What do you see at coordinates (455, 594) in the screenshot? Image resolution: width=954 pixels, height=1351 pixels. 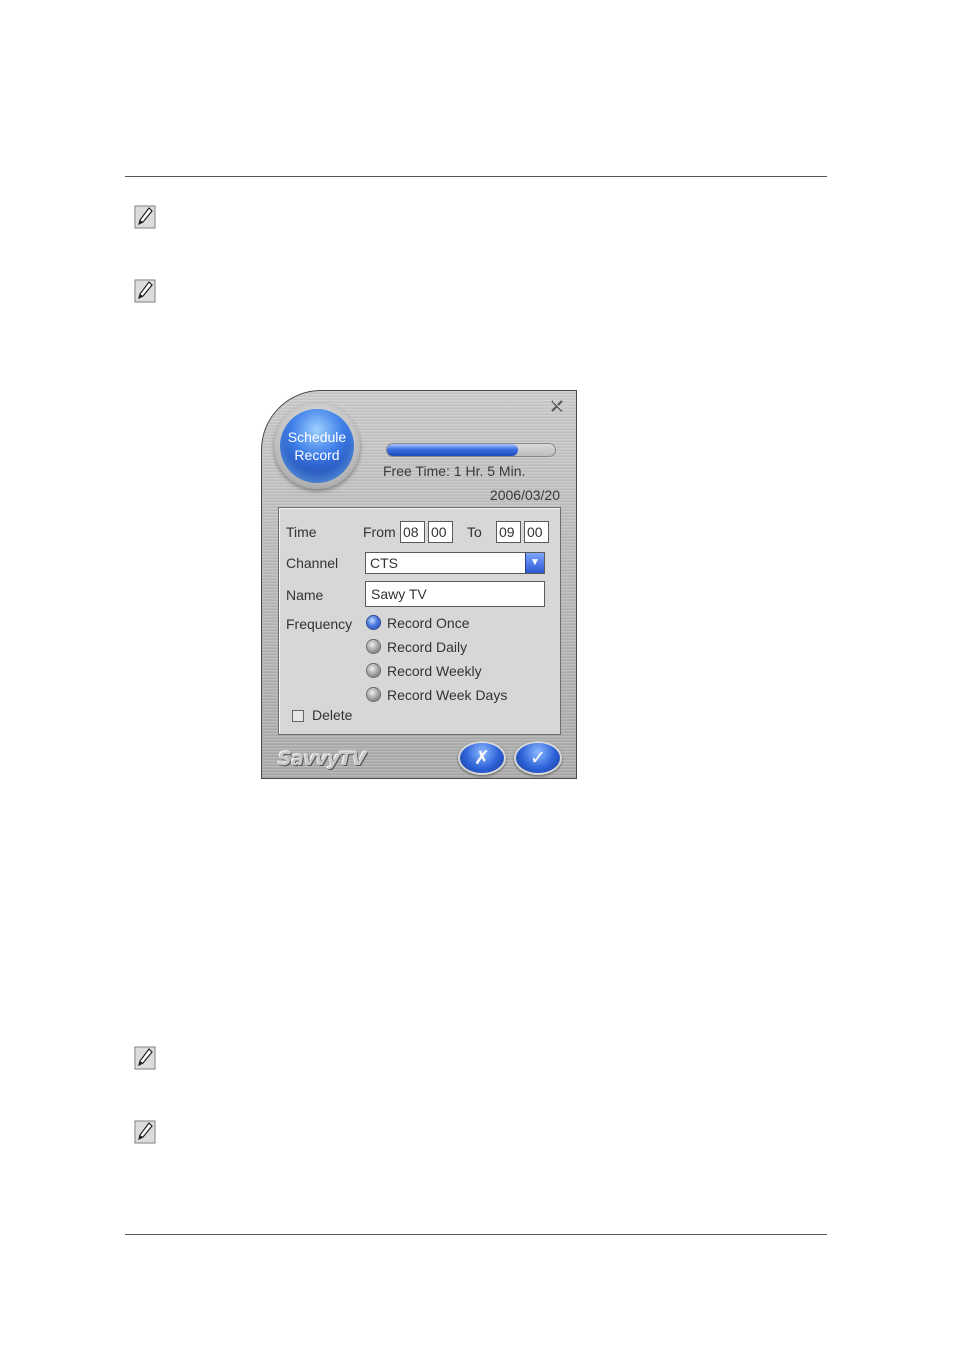 I see `name-input: Sawy TV` at bounding box center [455, 594].